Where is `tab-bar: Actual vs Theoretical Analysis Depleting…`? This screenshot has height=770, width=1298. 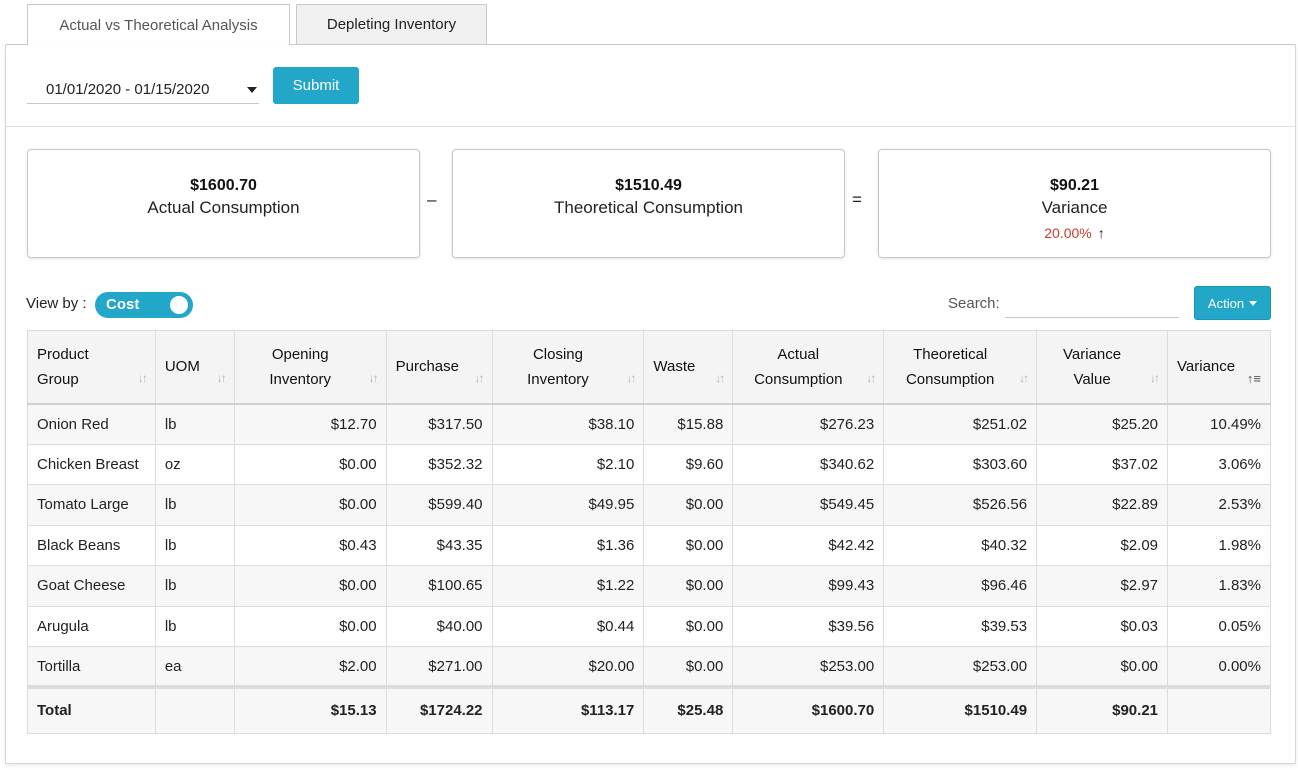 tab-bar: Actual vs Theoretical Analysis Depleting… is located at coordinates (650, 23).